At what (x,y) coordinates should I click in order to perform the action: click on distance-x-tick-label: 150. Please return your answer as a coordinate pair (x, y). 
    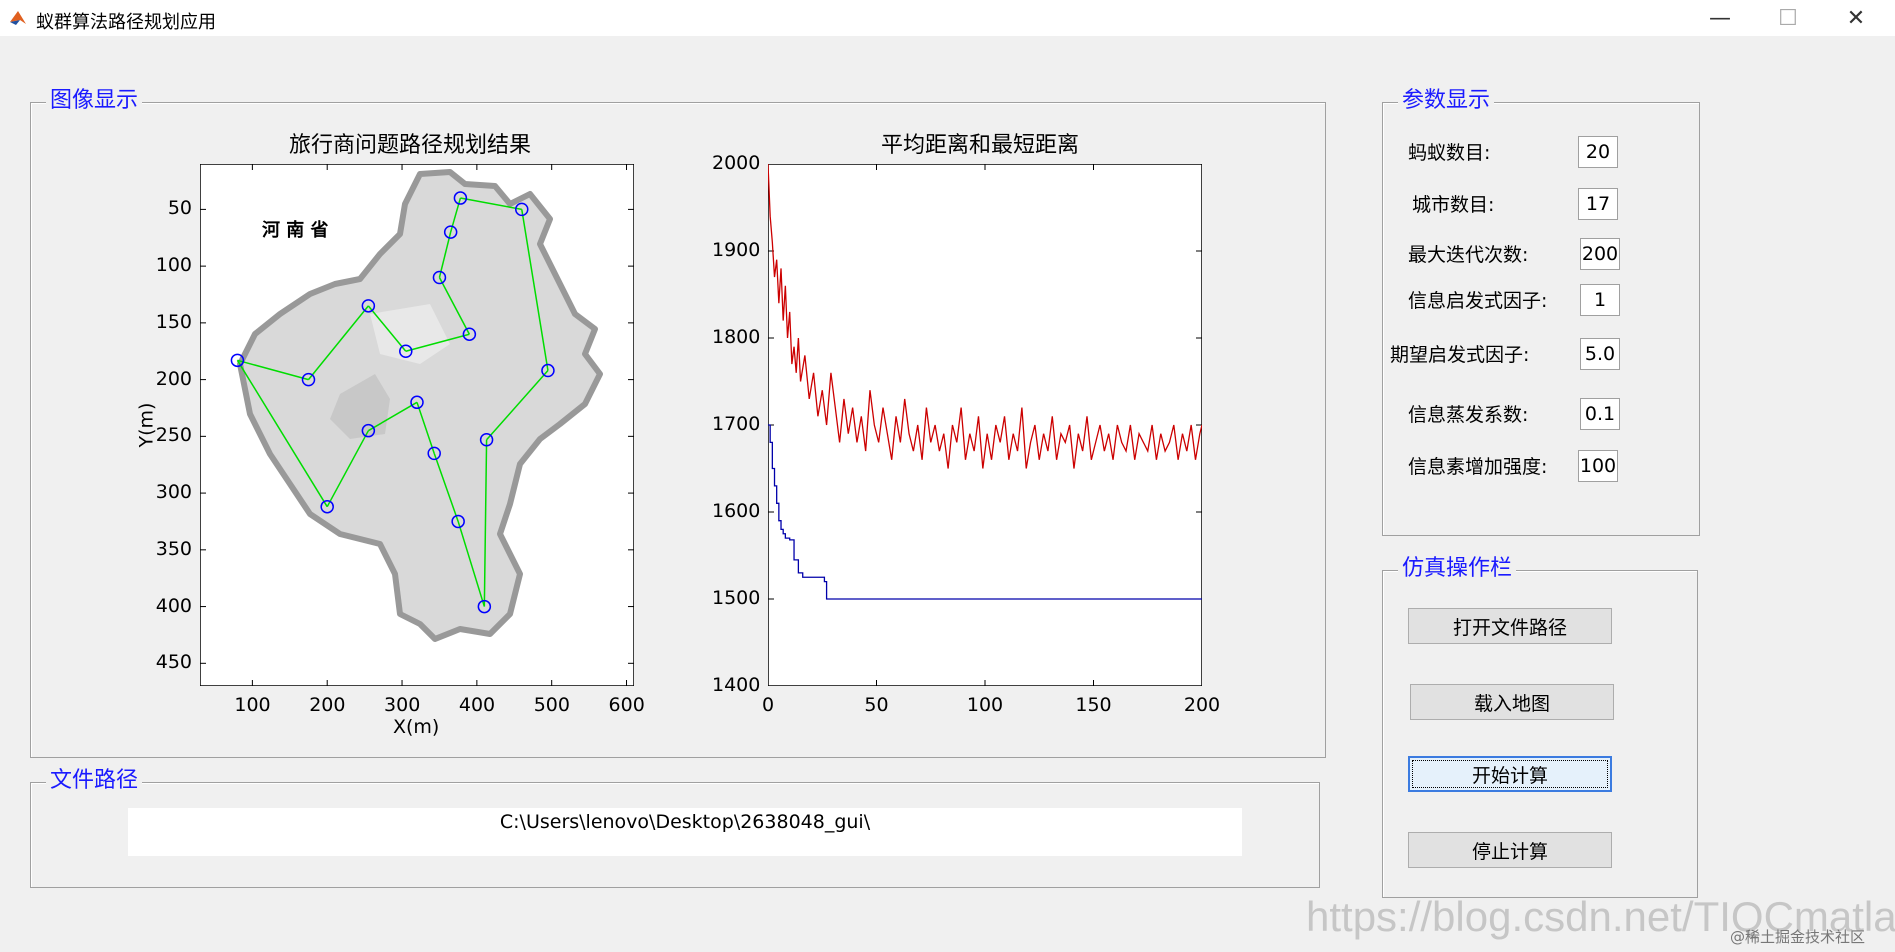
    Looking at the image, I should click on (1093, 705).